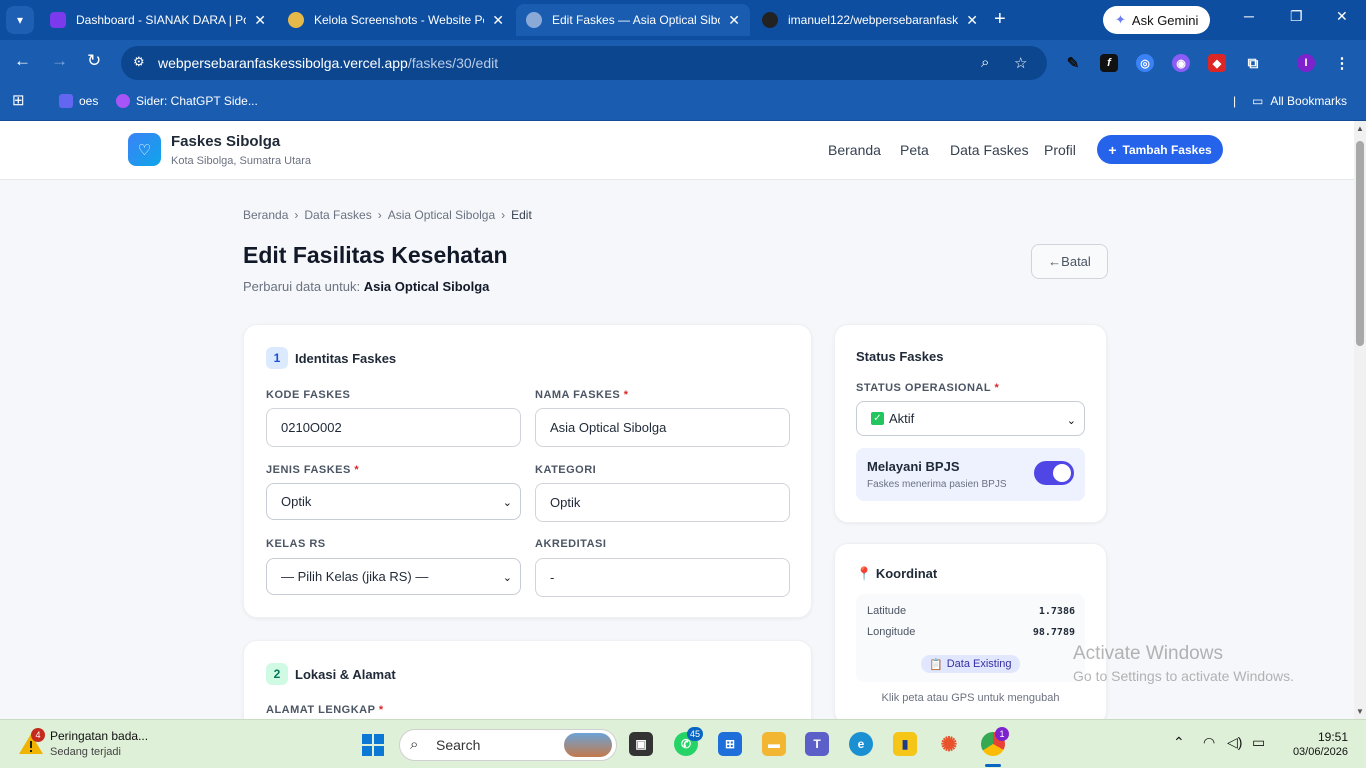  I want to click on taskbar-search: ⌕ Search, so click(508, 745).